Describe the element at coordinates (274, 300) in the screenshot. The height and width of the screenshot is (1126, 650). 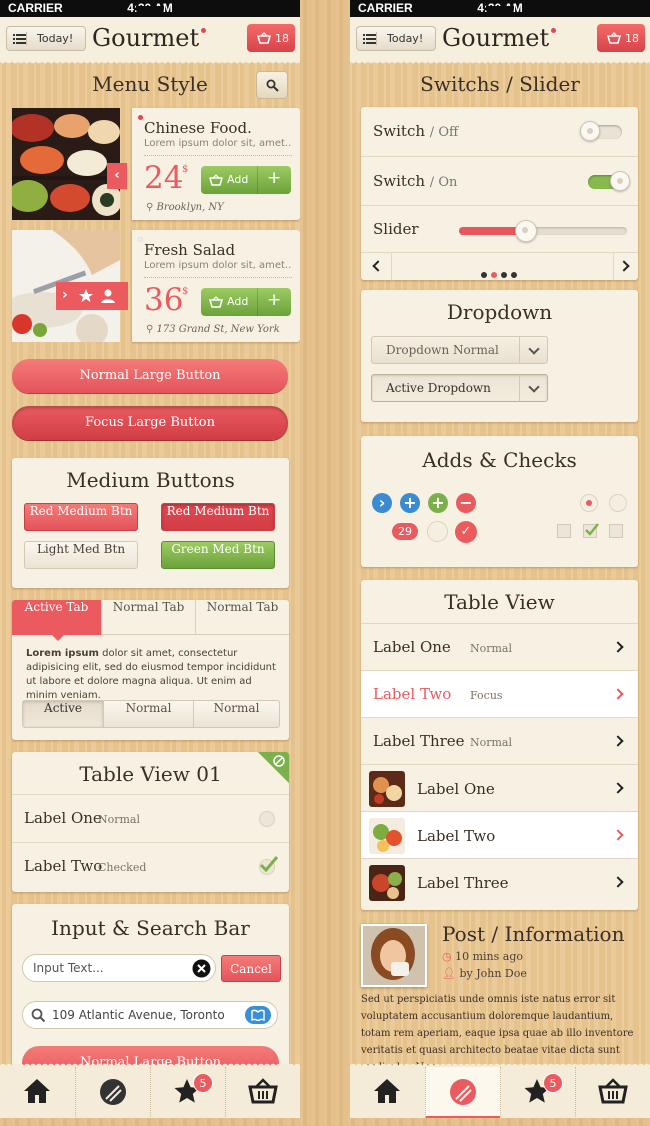
I see `plus-icon: +` at that location.